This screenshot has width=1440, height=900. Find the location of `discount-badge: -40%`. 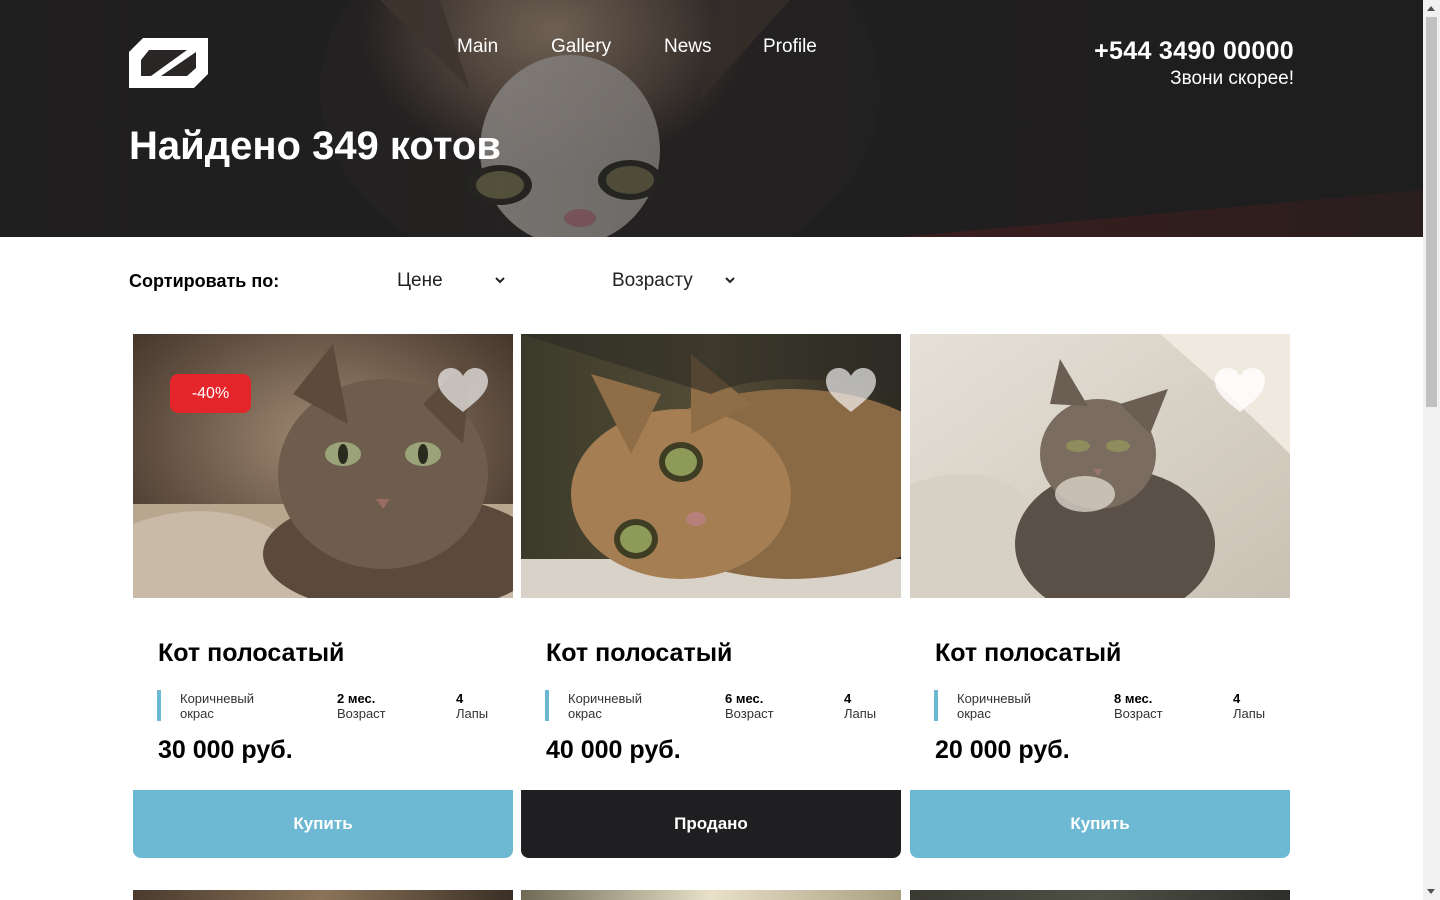

discount-badge: -40% is located at coordinates (210, 393).